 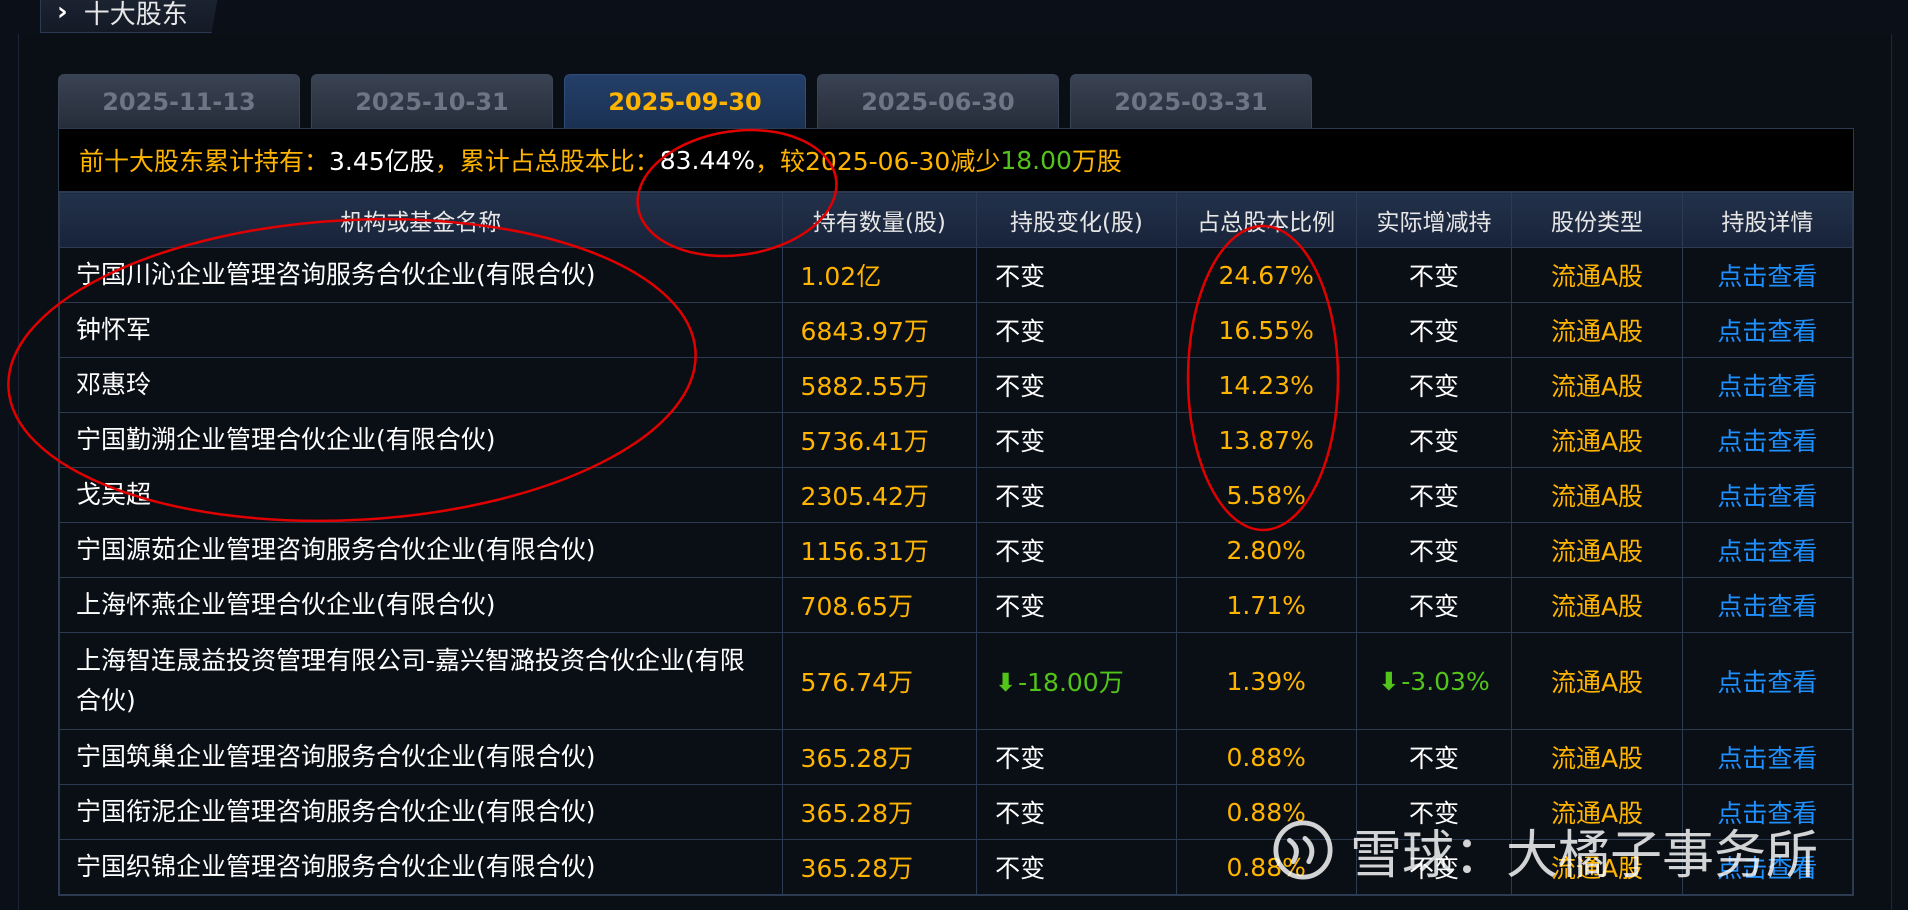 What do you see at coordinates (410, 680) in the screenshot?
I see `holder-name-text: 上海智连晟益投资管理有限公司-嘉兴智潞投资合伙企业(有限合伙)` at bounding box center [410, 680].